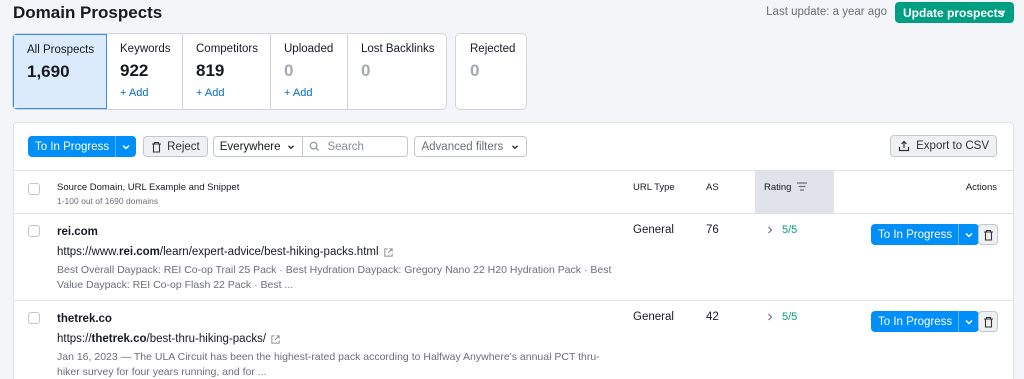 The width and height of the screenshot is (1024, 379). Describe the element at coordinates (108, 201) in the screenshot. I see `domain-count-text: 1-100 out of 1690 domains` at that location.